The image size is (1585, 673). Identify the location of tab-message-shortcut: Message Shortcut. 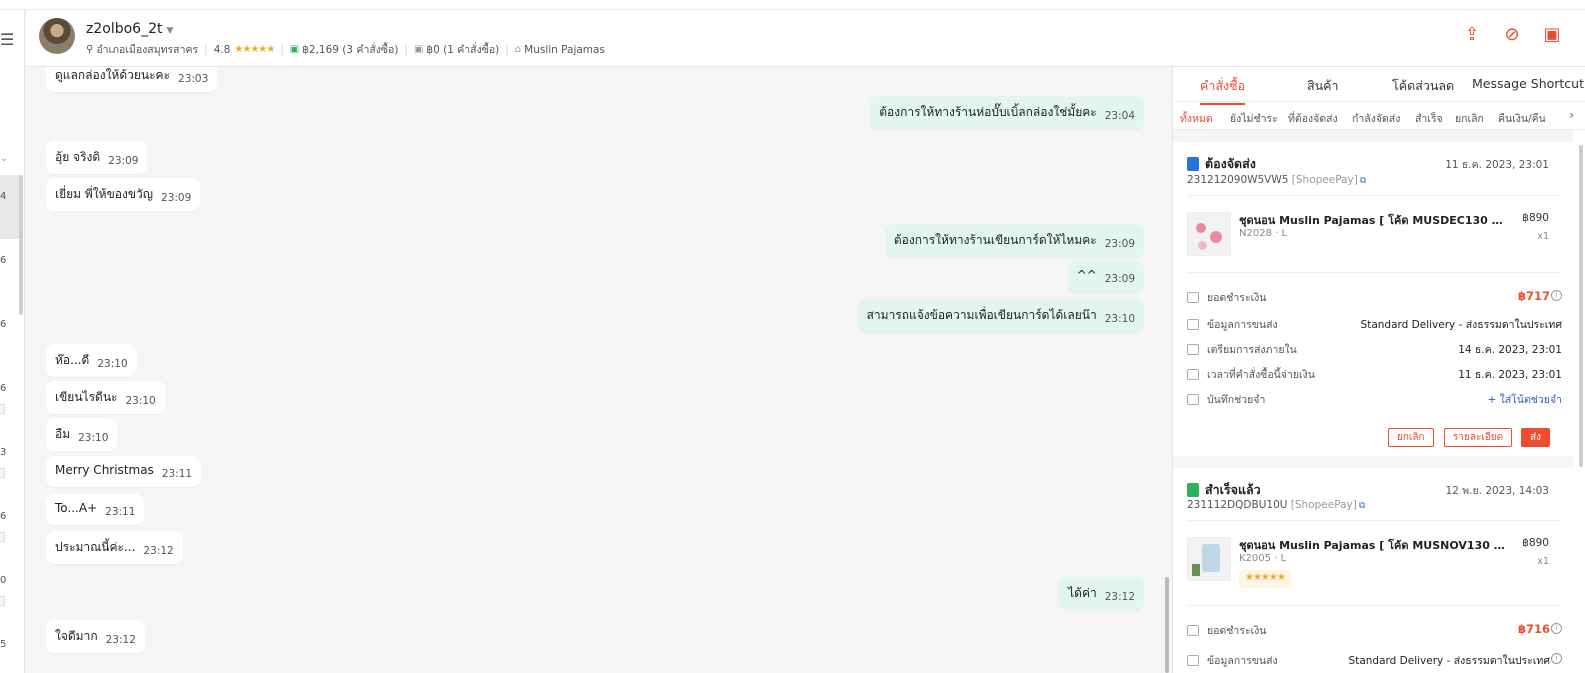
(1528, 83).